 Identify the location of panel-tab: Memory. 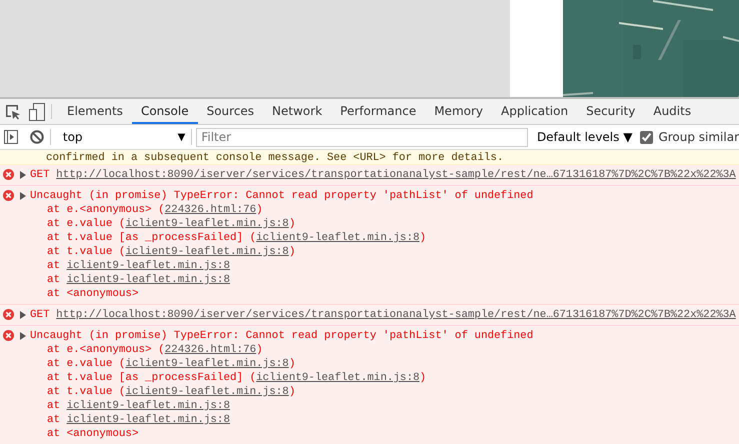
(458, 111).